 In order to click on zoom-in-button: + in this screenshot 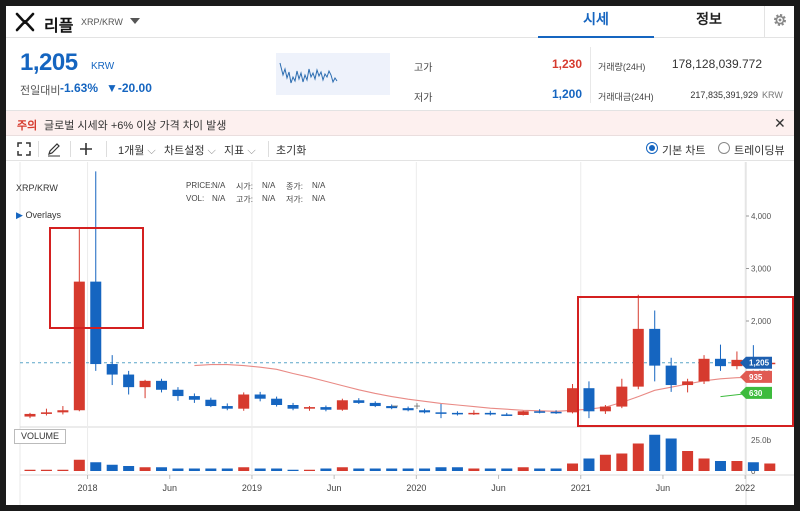, I will do `click(416, 406)`.